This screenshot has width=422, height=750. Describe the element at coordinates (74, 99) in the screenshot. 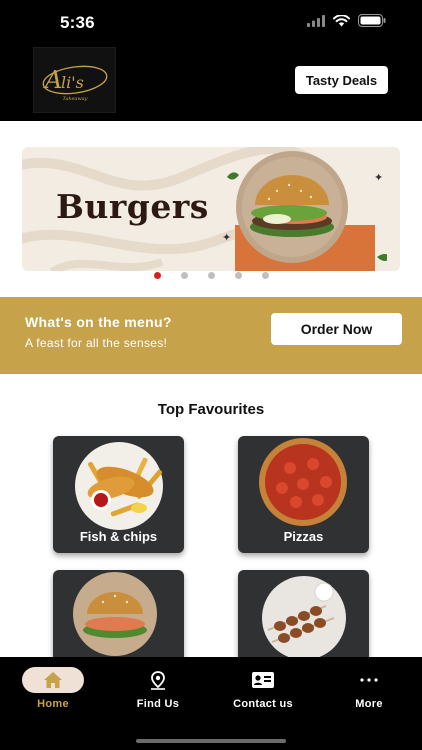

I see `svg-text: Takeaway` at that location.